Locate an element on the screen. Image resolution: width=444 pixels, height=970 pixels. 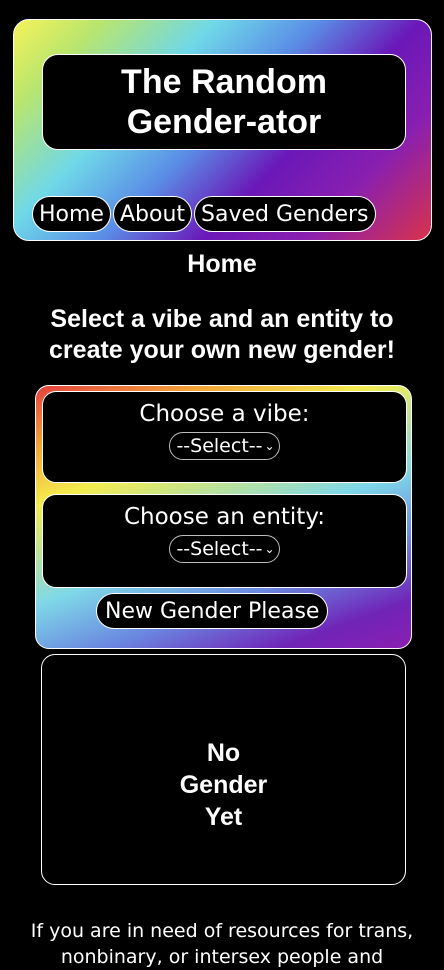
entity-label: Choose an entity: is located at coordinates (224, 517).